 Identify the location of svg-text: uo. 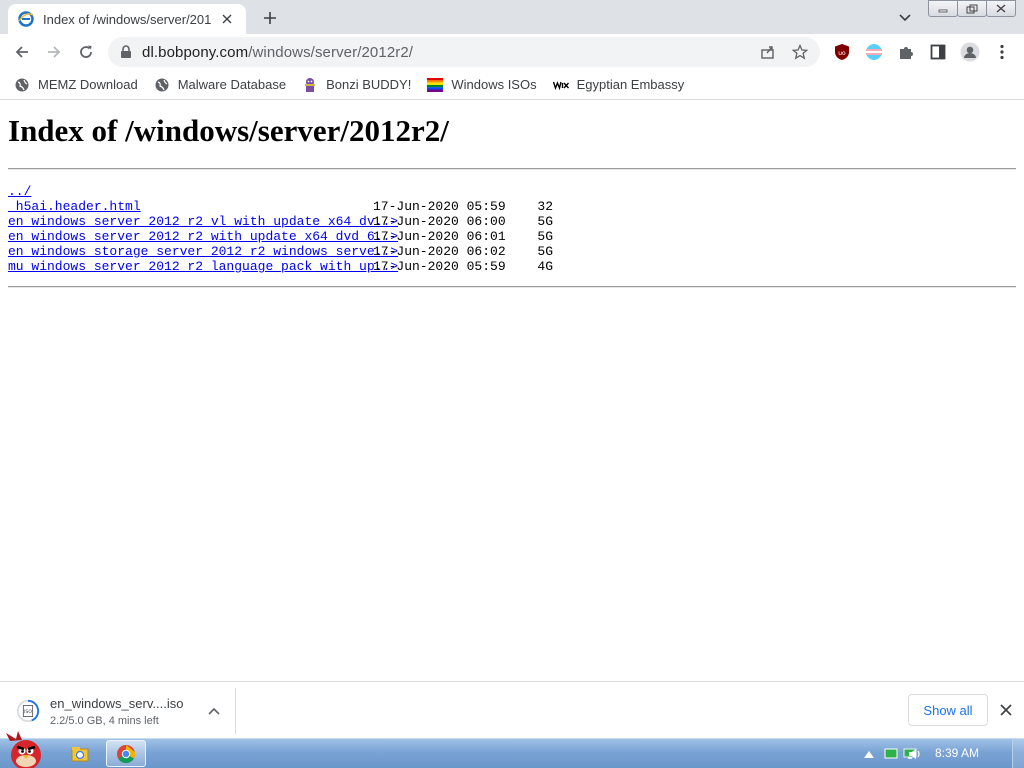
(842, 53).